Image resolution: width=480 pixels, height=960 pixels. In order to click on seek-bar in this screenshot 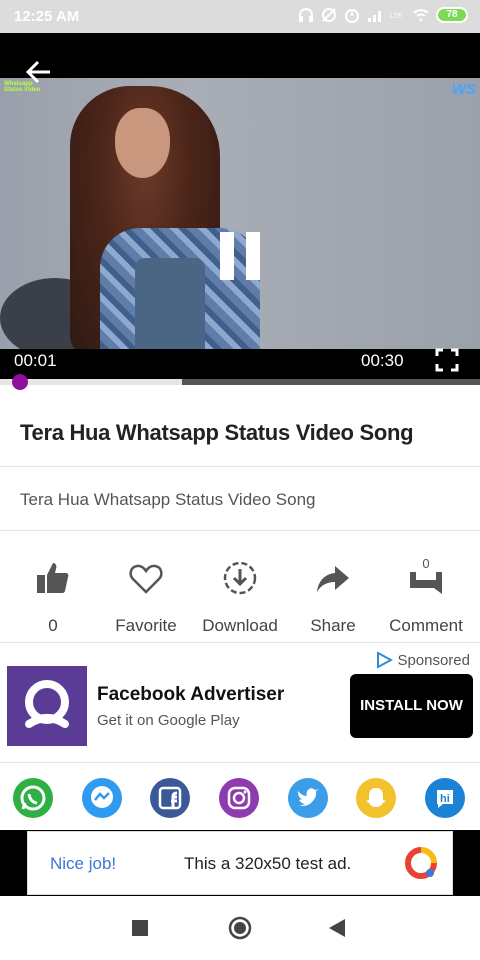, I will do `click(240, 382)`.